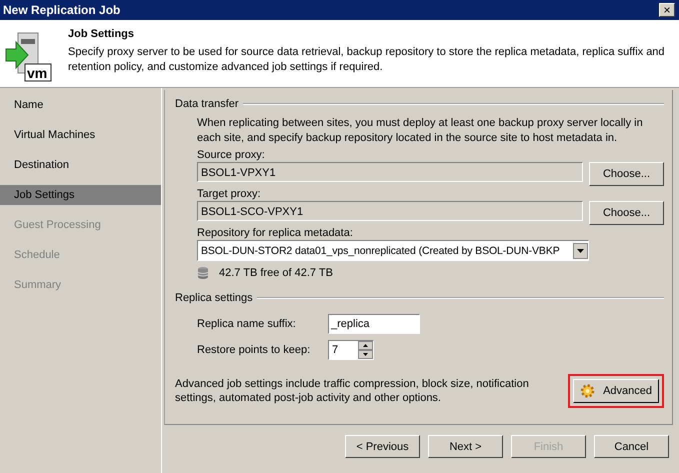  I want to click on page-description: Specify proxy server to be used for source data retrieval, backup repository to store the replica metadata, replica suffix and retention policy, and customize advanced job settings if required., so click(367, 60).